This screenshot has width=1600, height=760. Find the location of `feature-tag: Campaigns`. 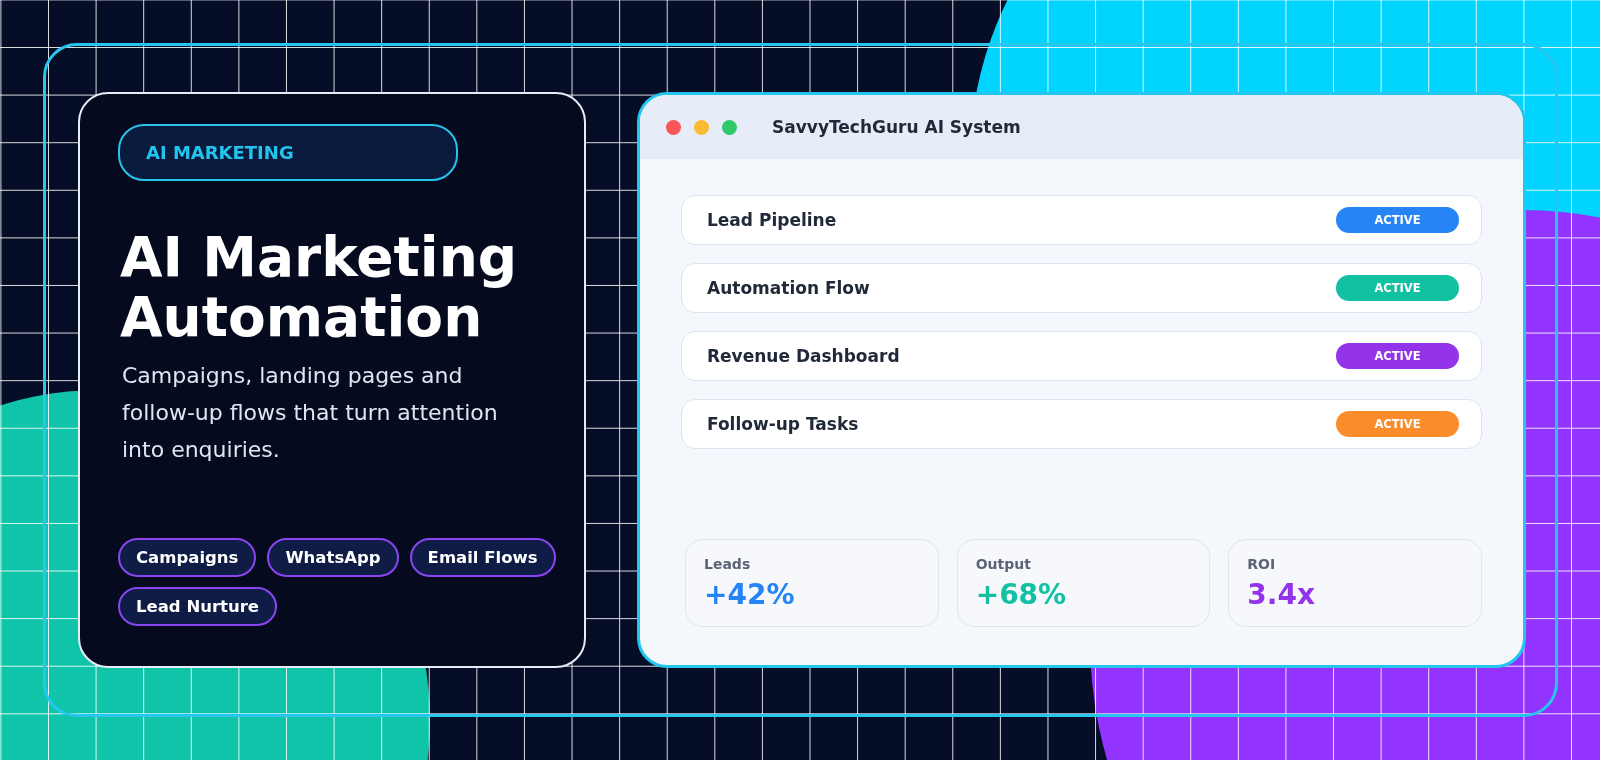

feature-tag: Campaigns is located at coordinates (187, 557).